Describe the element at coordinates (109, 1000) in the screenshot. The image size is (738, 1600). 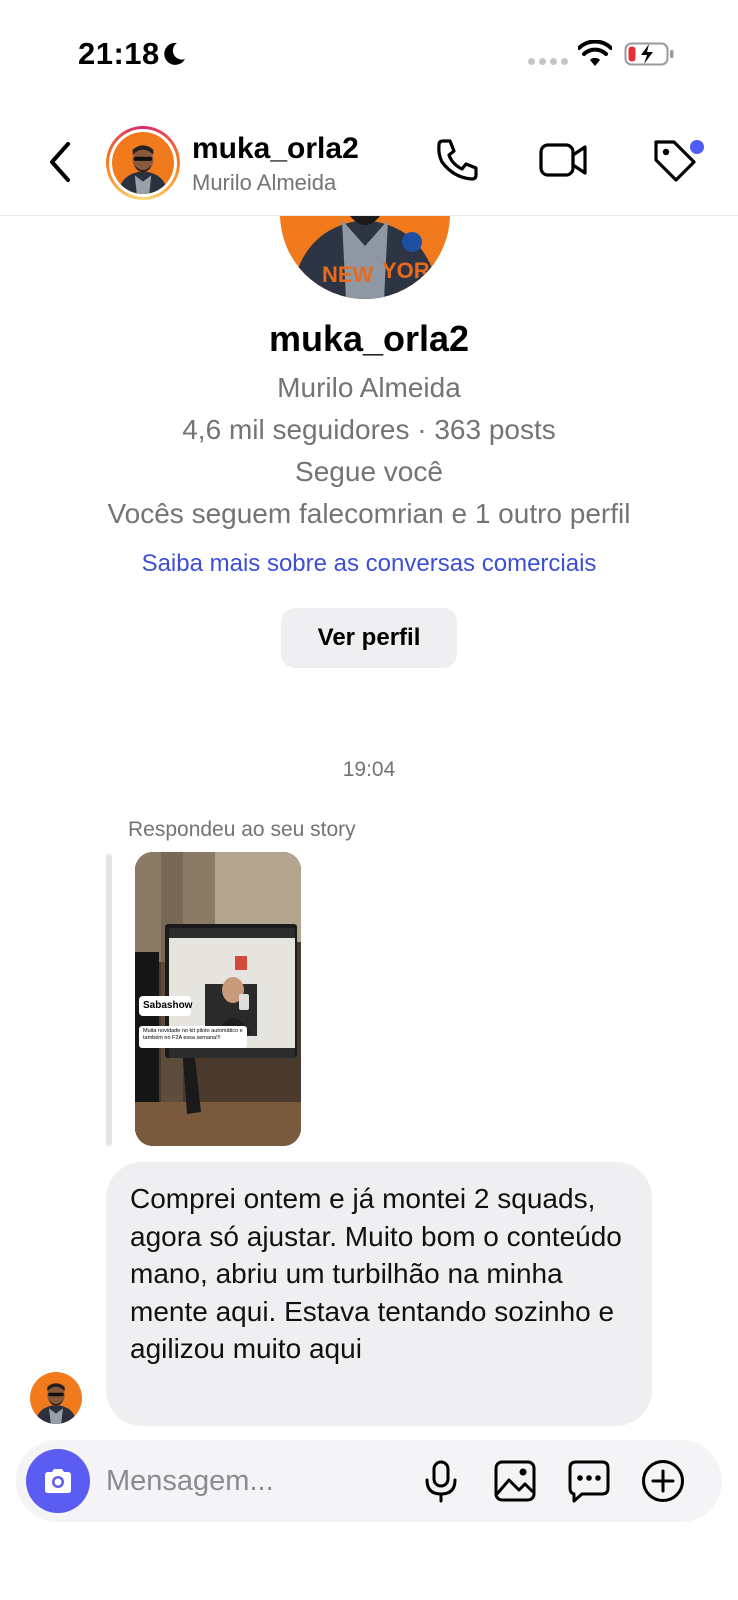
I see `reply-indicator-bar` at that location.